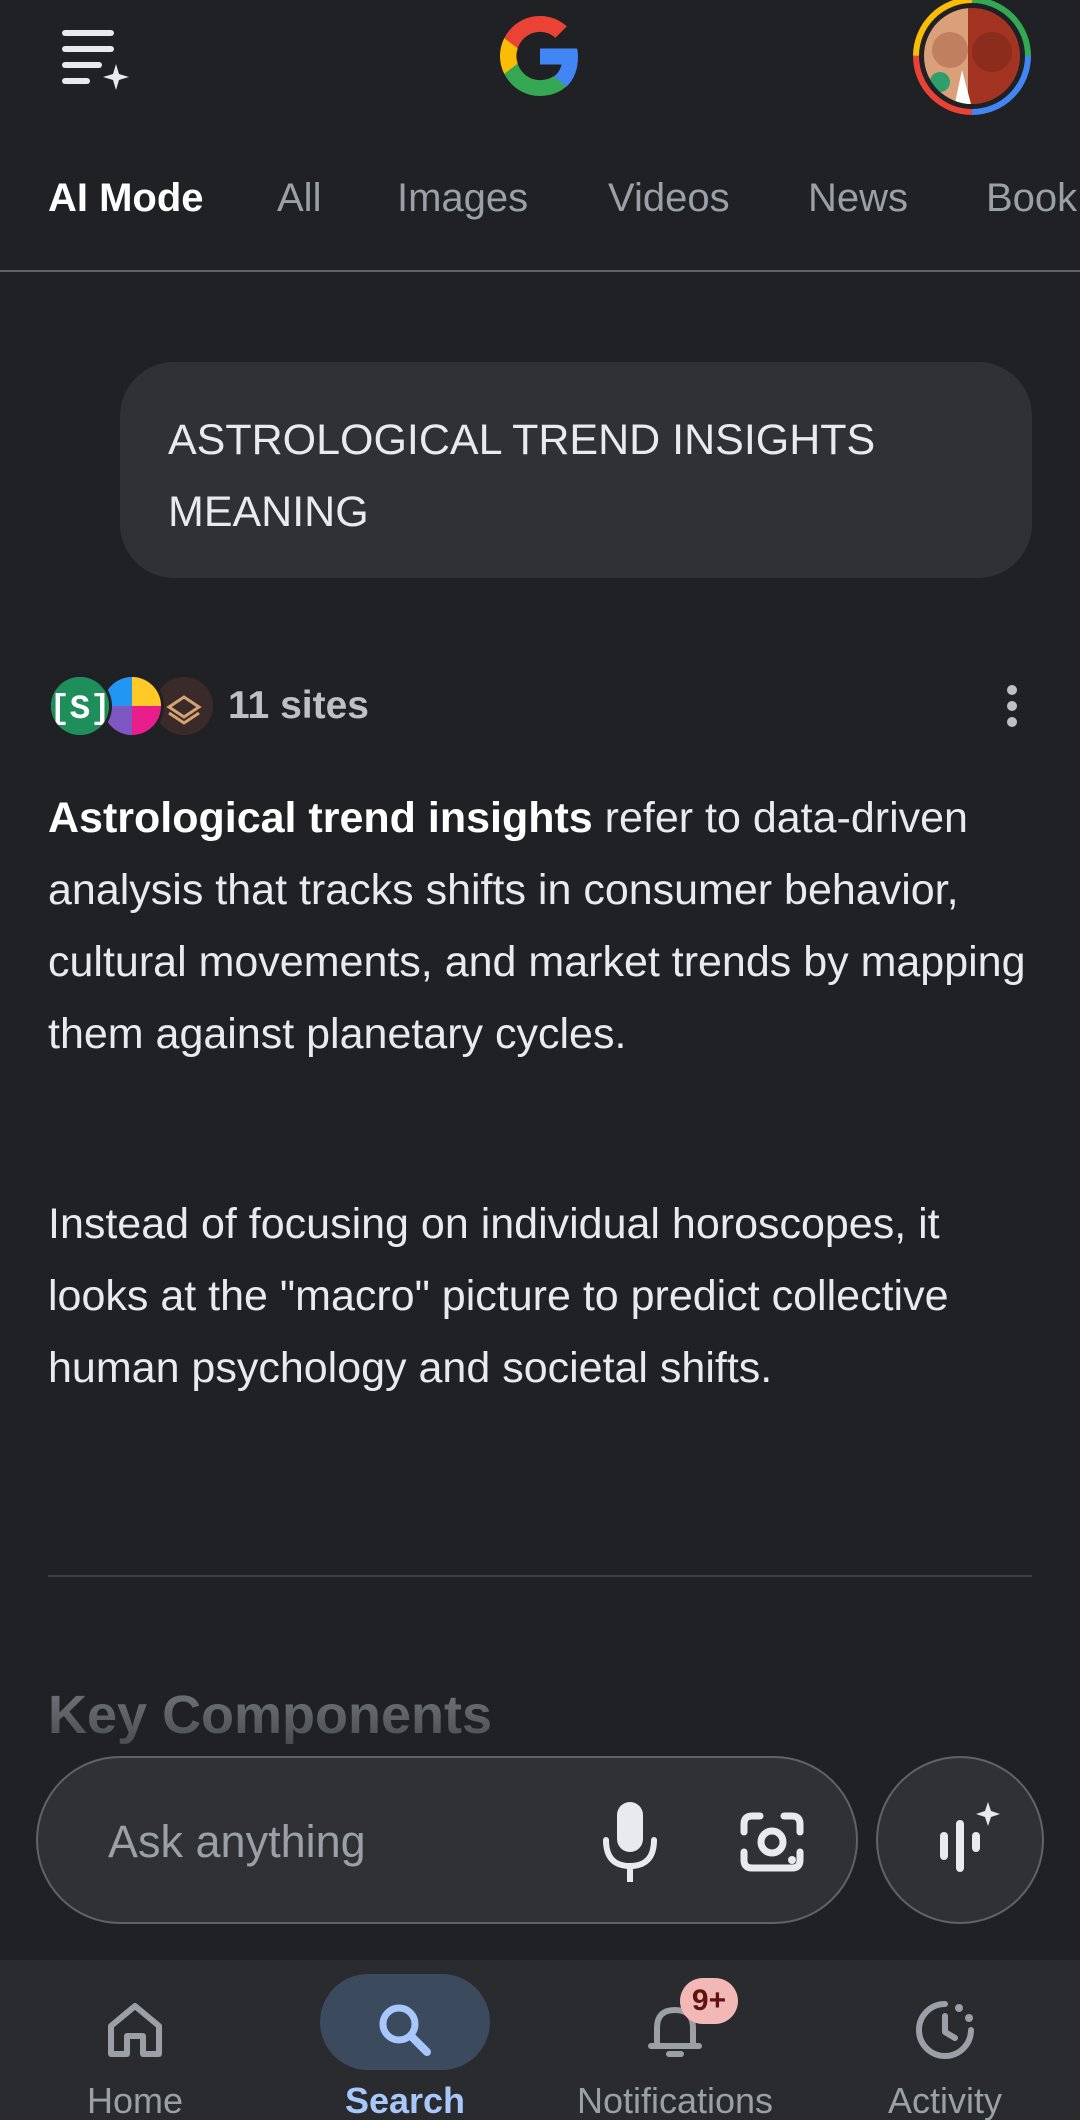 The height and width of the screenshot is (2120, 1080). Describe the element at coordinates (299, 198) in the screenshot. I see `tab-all: All` at that location.